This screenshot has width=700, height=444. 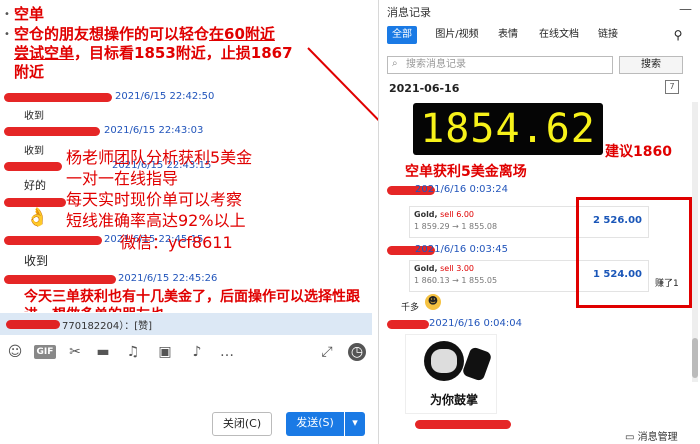 I want to click on quote-bar: 770182204）：[赞], so click(x=186, y=324).